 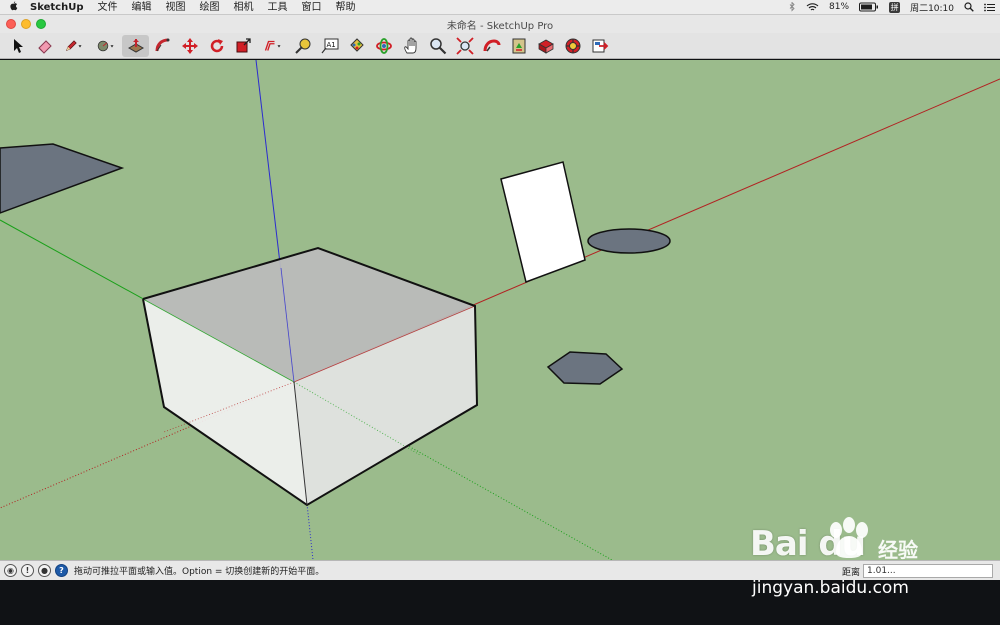 I want to click on select-tool, so click(x=17, y=46).